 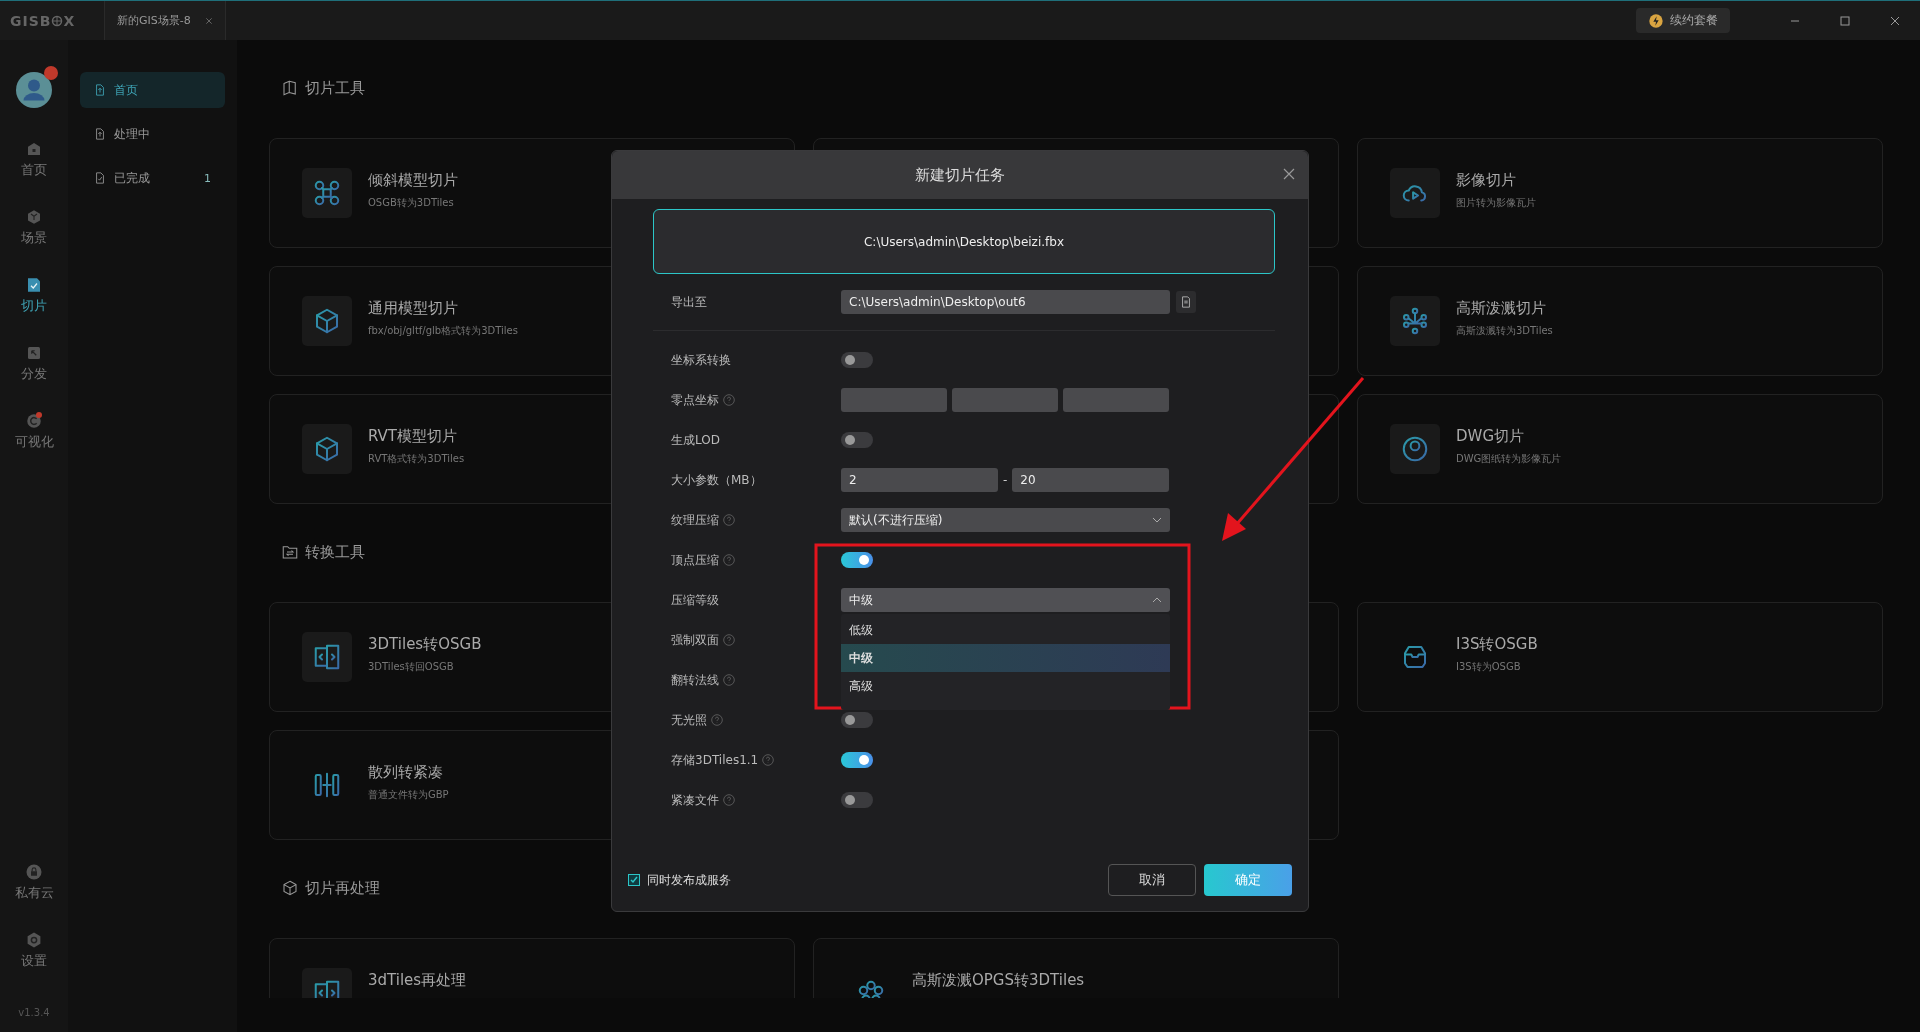 I want to click on card-subtitle: 高斯泼溅转为3DTiles, so click(x=1504, y=331).